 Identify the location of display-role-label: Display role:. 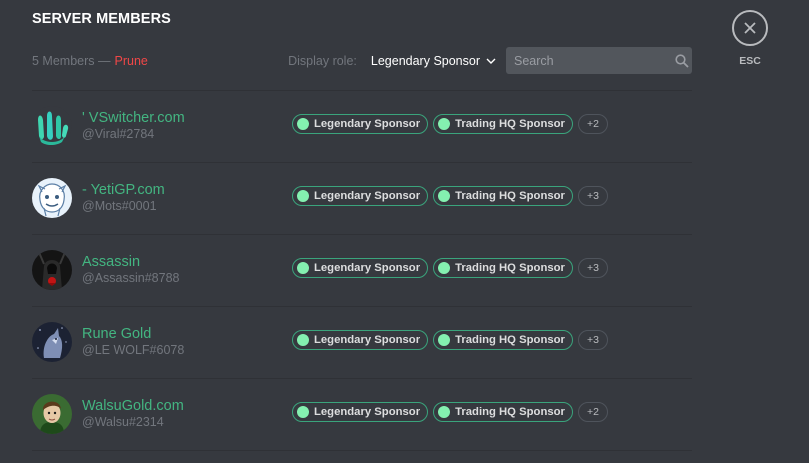
(322, 60).